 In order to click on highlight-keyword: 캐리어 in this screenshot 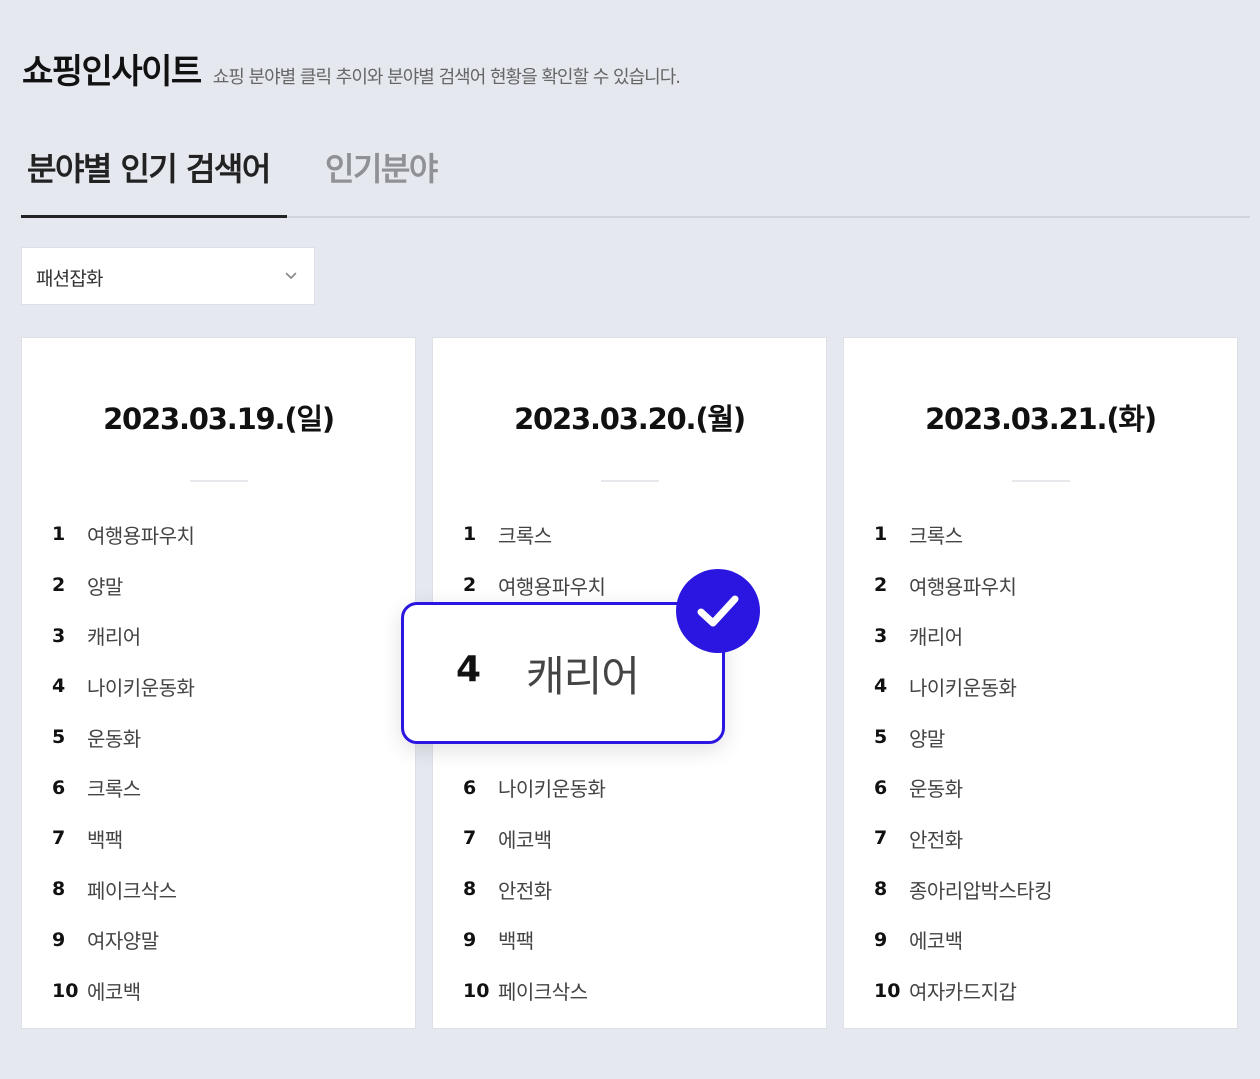, I will do `click(583, 676)`.